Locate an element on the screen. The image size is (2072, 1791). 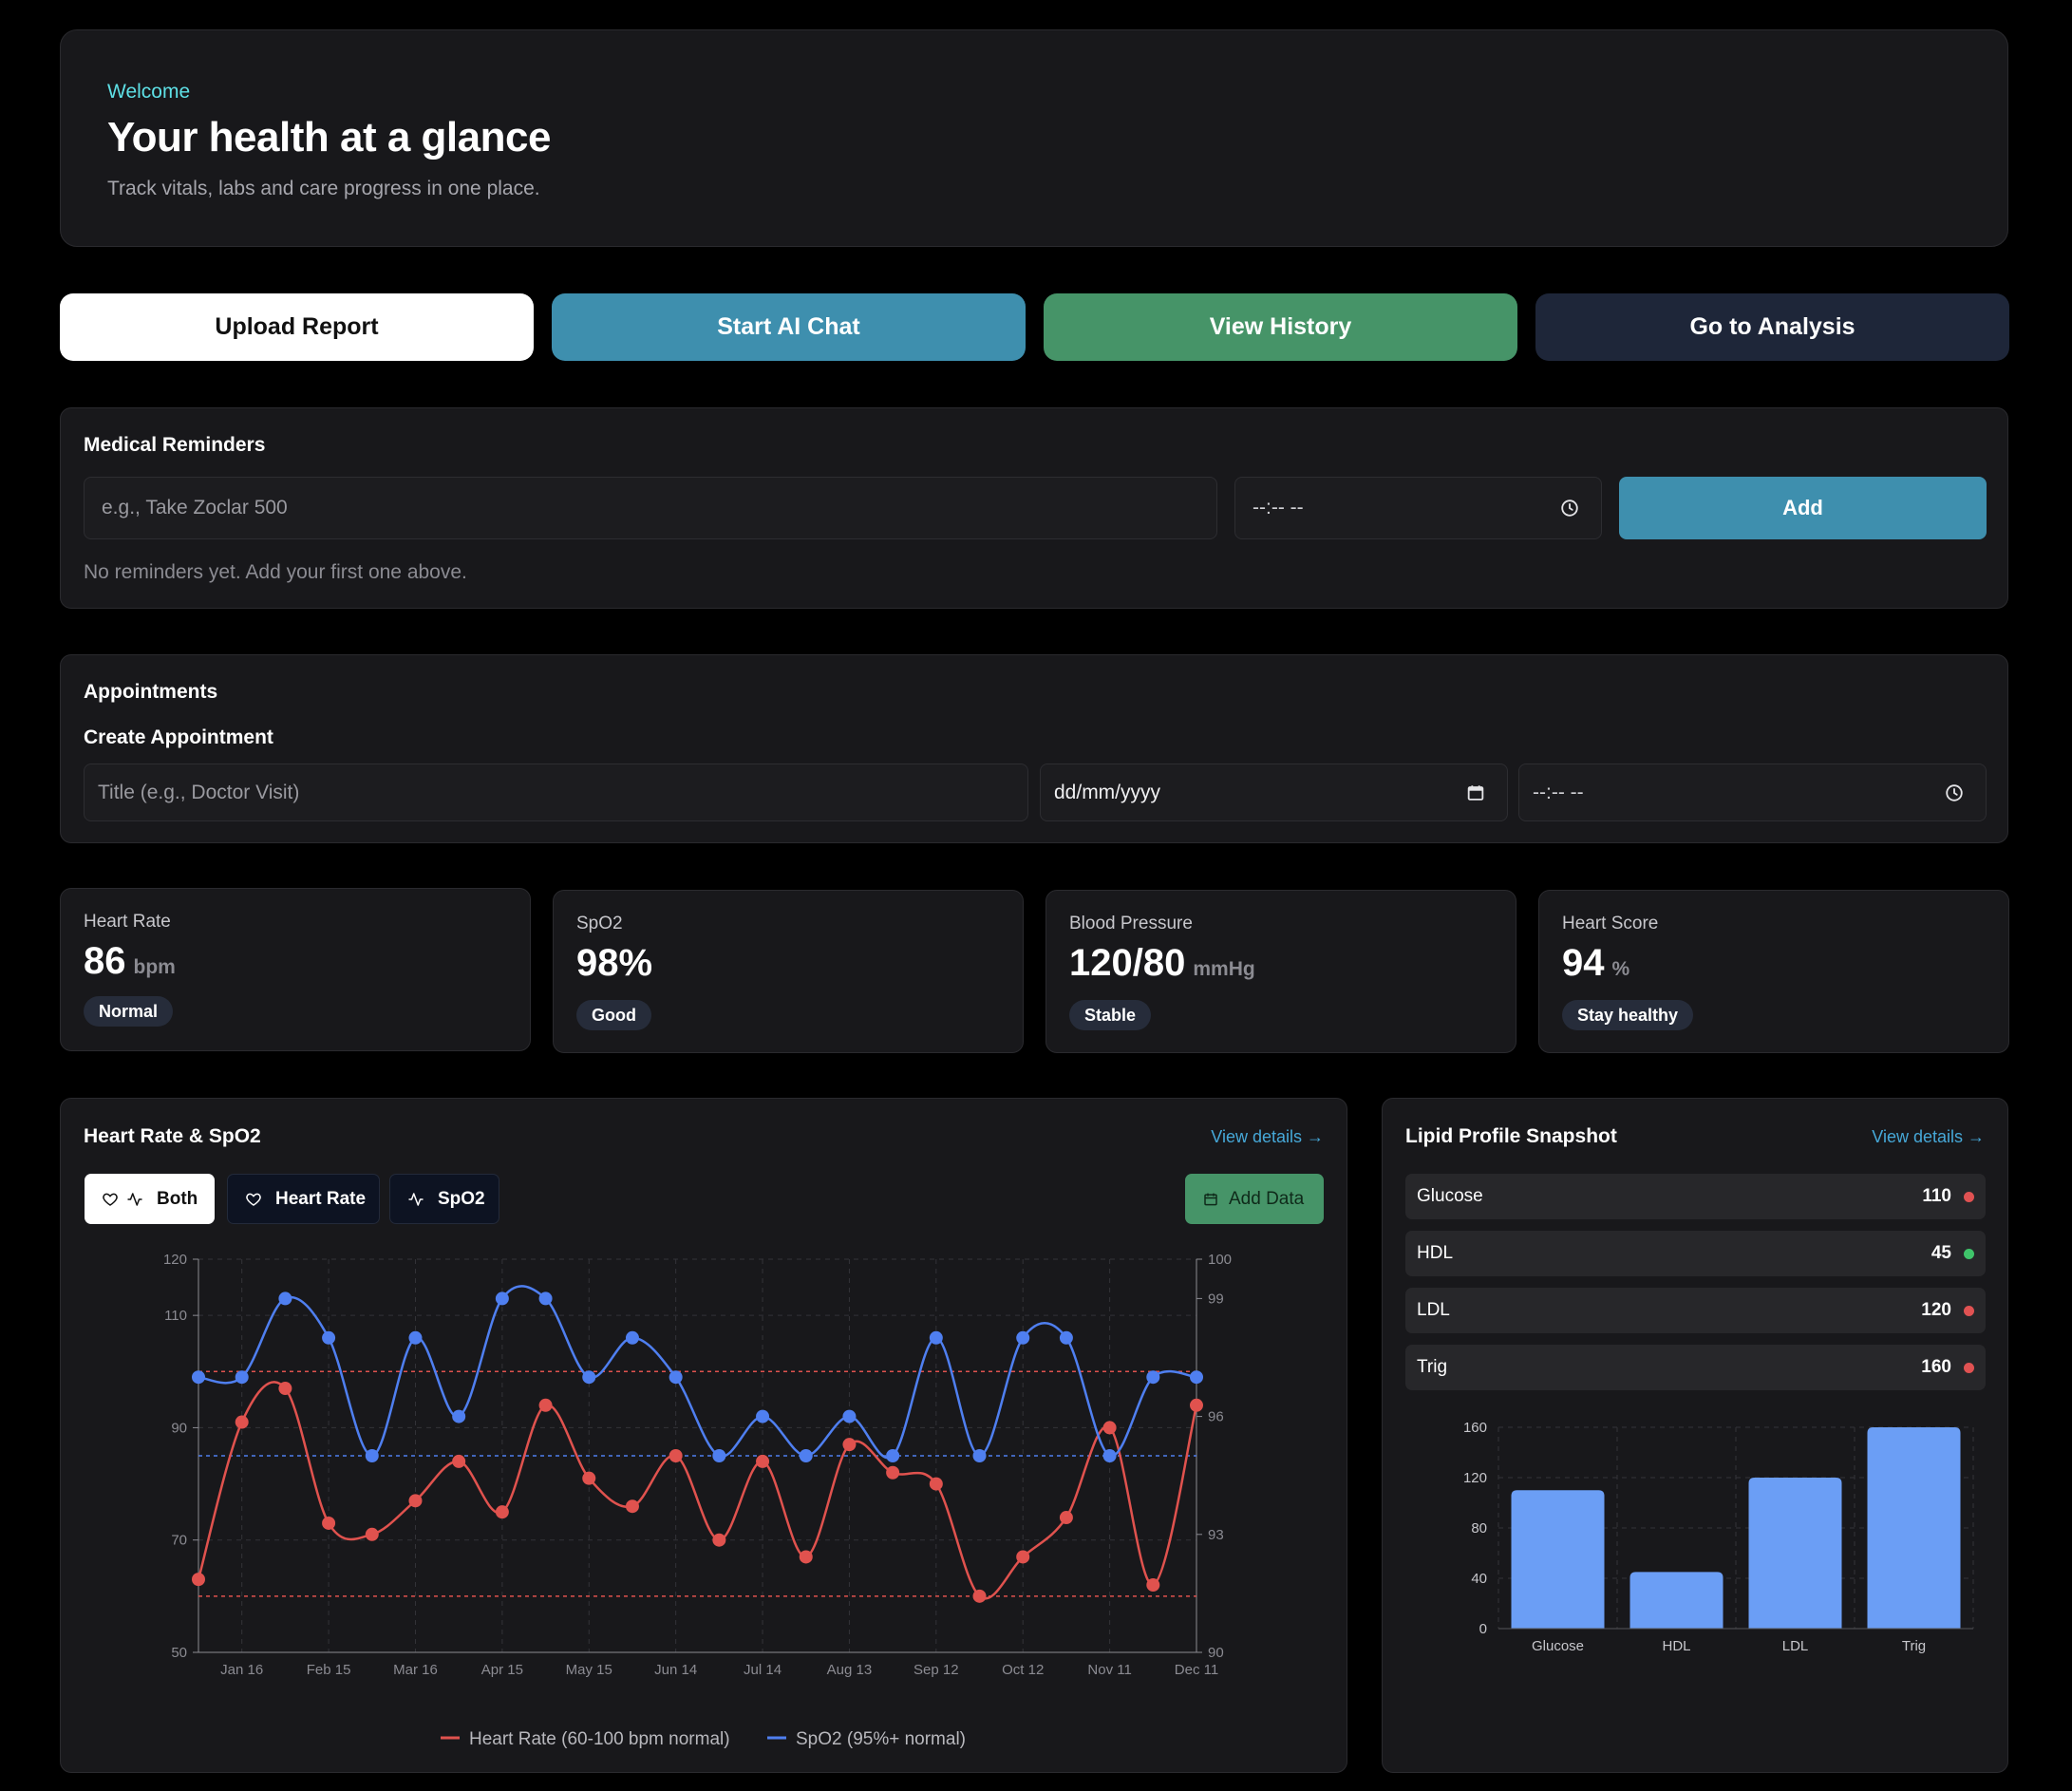
bar-hdl is located at coordinates (1676, 1600).